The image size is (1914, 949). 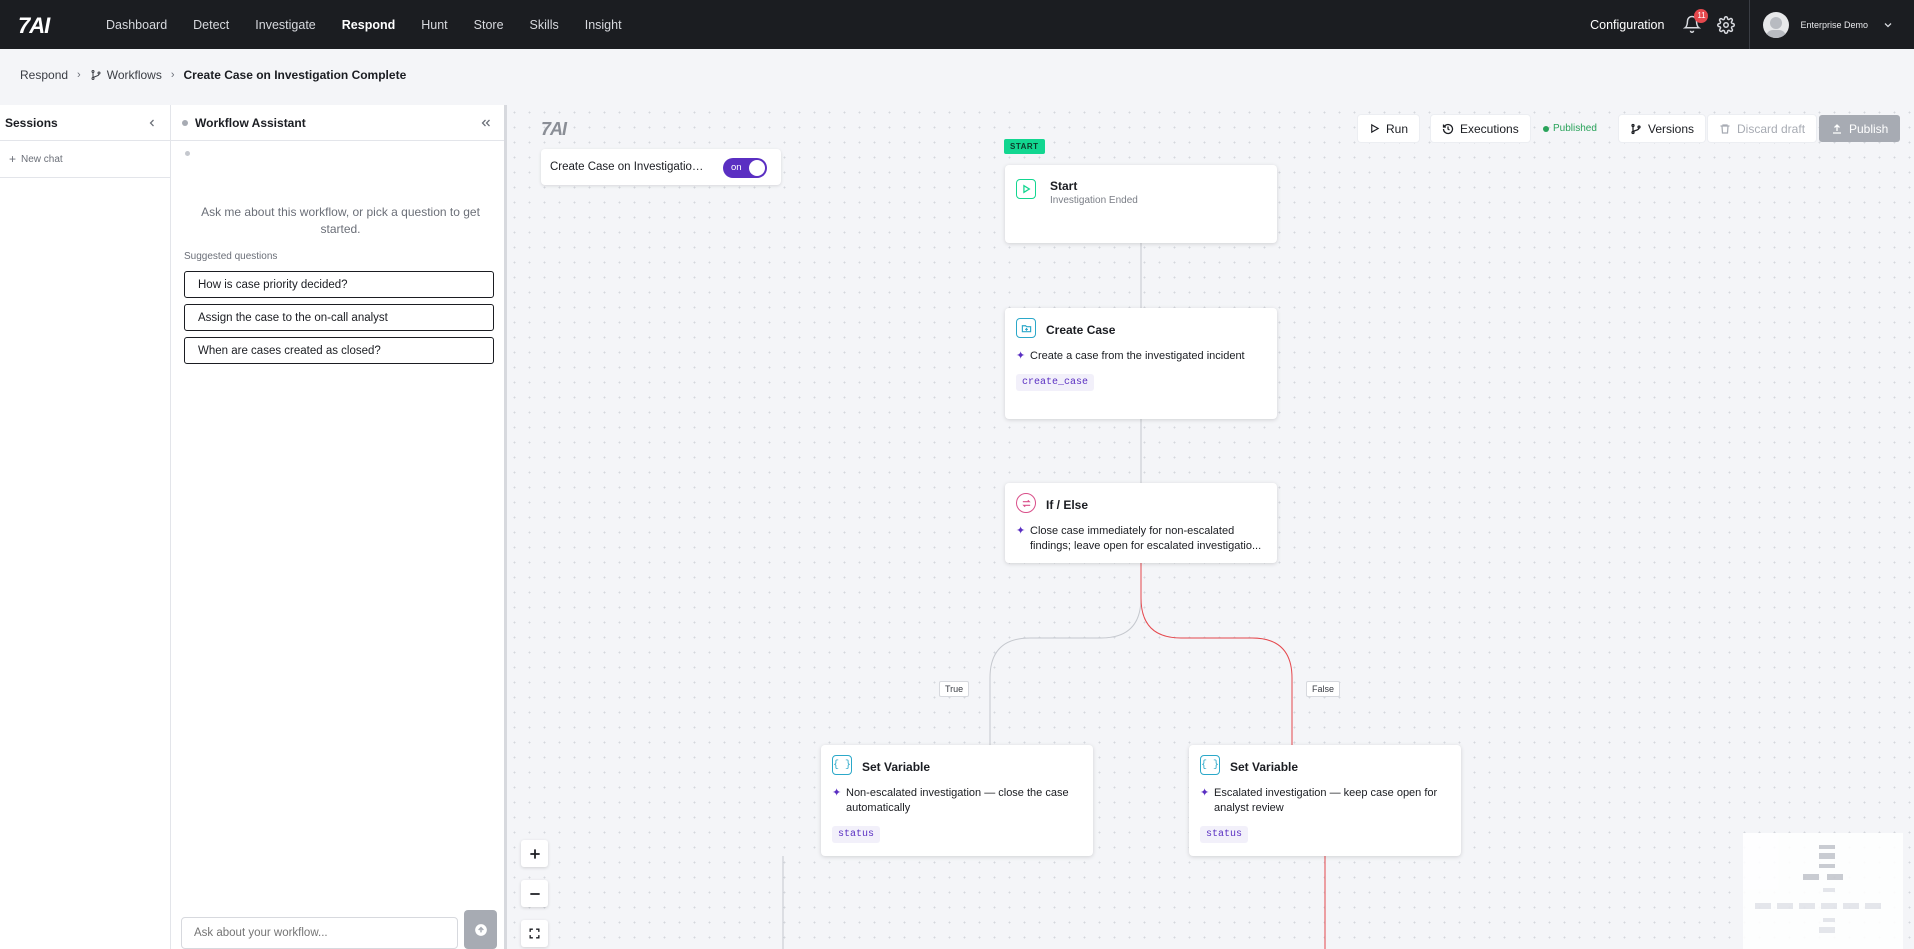 I want to click on nav-item-respond: Respond, so click(x=368, y=24).